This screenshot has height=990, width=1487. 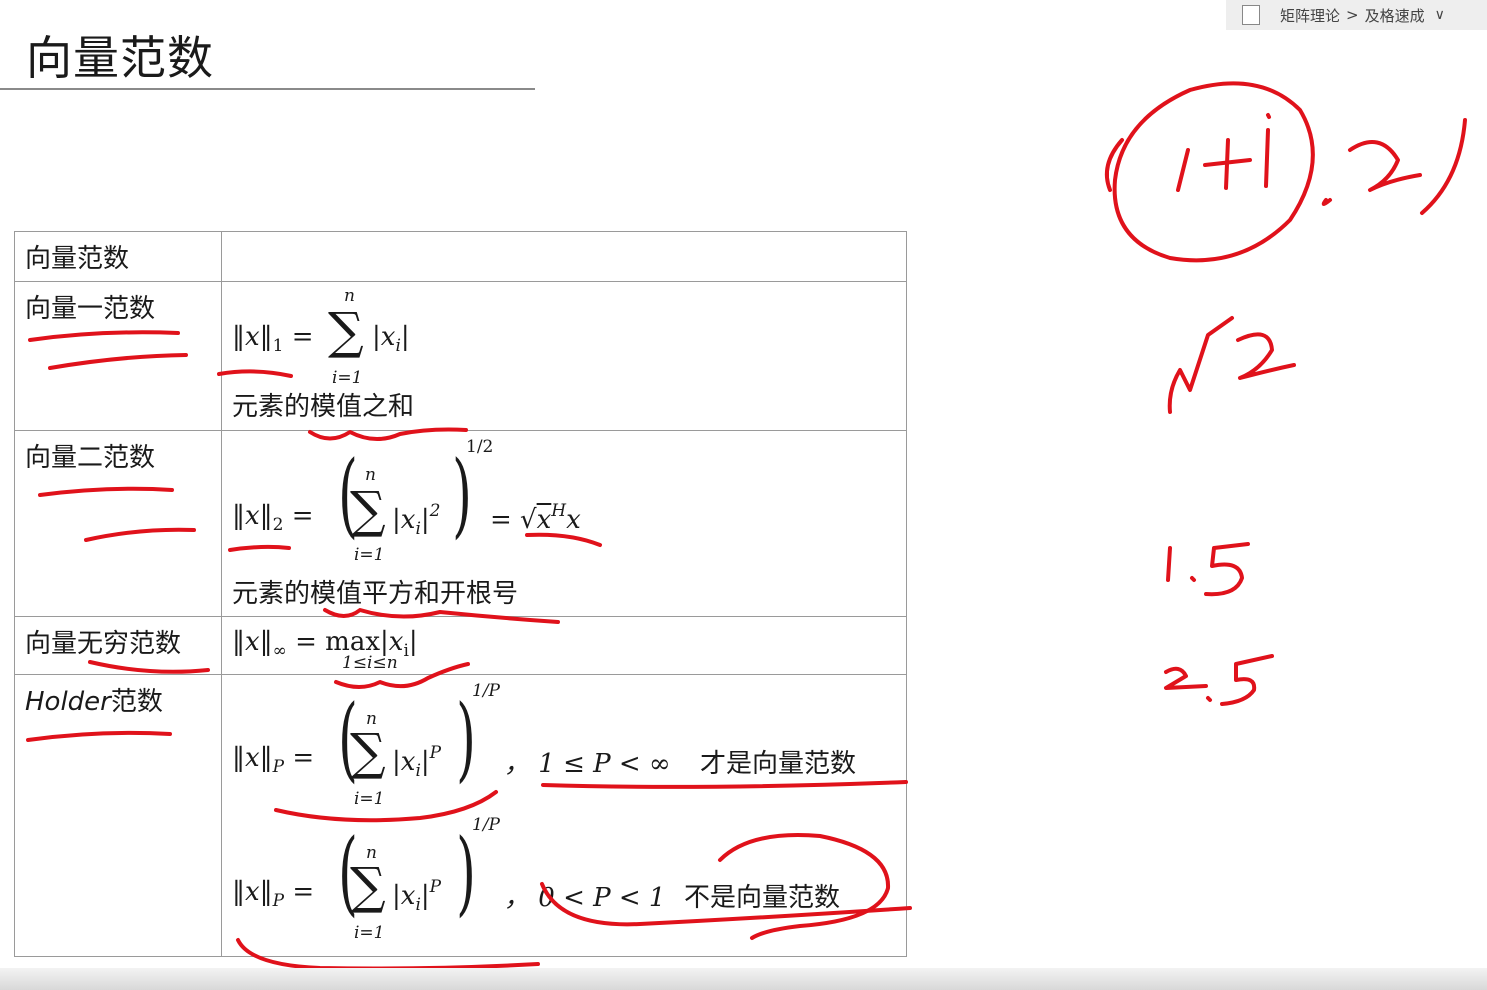 I want to click on p-norm-formula-lhs-2: ‖x‖P =, so click(x=273, y=894).